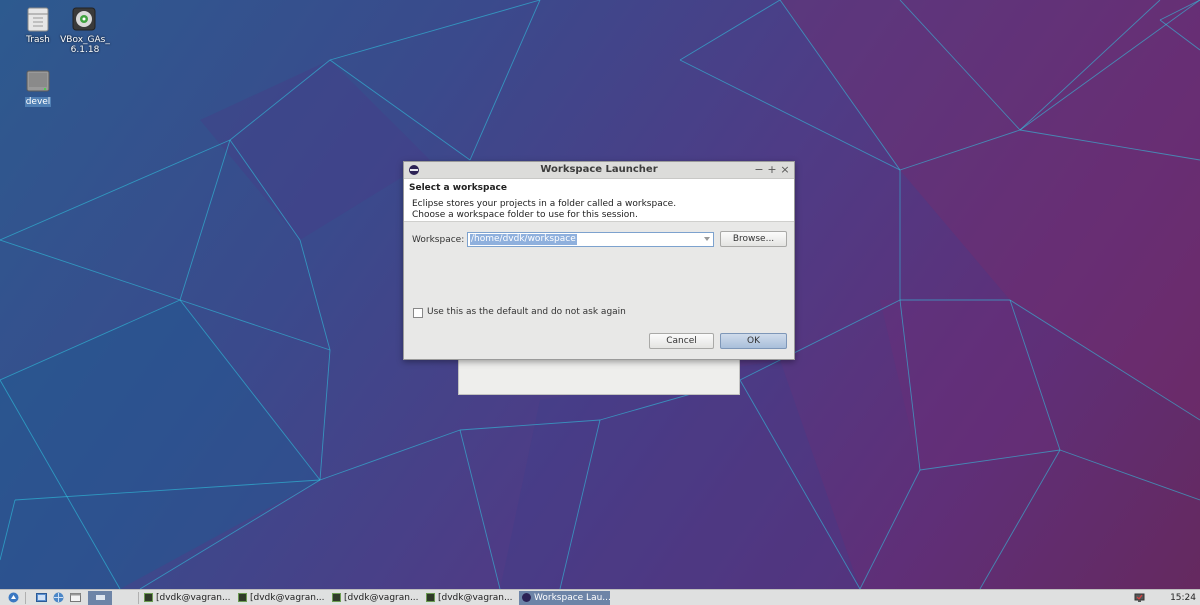 This screenshot has height=605, width=1200. What do you see at coordinates (785, 169) in the screenshot?
I see `close-button: ×` at bounding box center [785, 169].